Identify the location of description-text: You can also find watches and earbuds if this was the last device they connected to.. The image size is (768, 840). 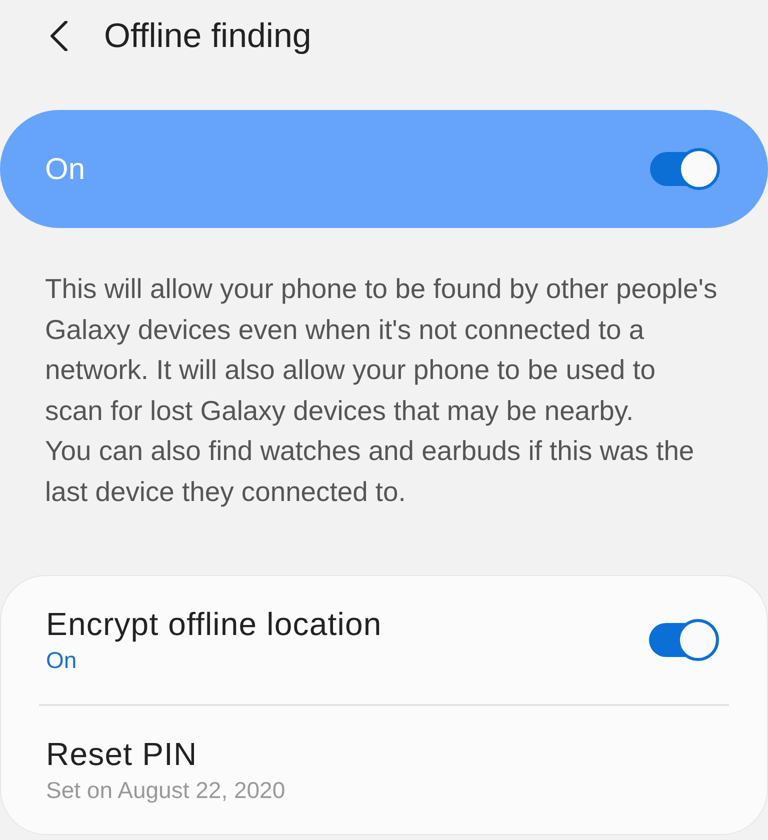
(370, 471).